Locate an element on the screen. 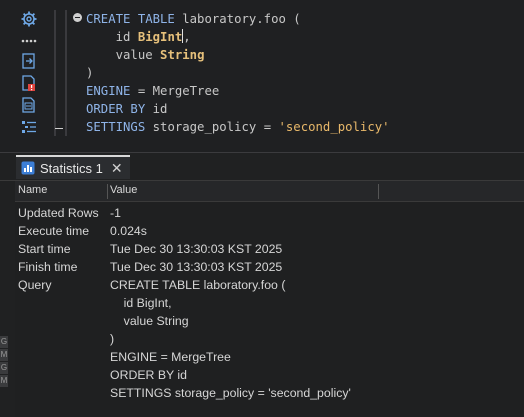 The image size is (524, 417). table-row: ENGINE = MergeTree is located at coordinates (269, 358).